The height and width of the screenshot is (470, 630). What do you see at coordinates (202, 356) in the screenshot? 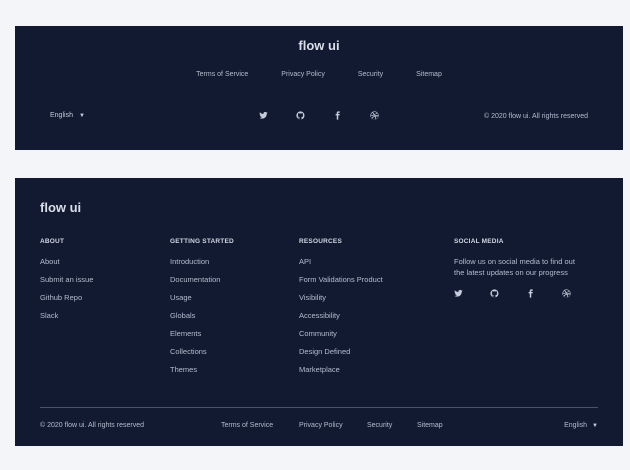
I see `collections-link: Collections` at bounding box center [202, 356].